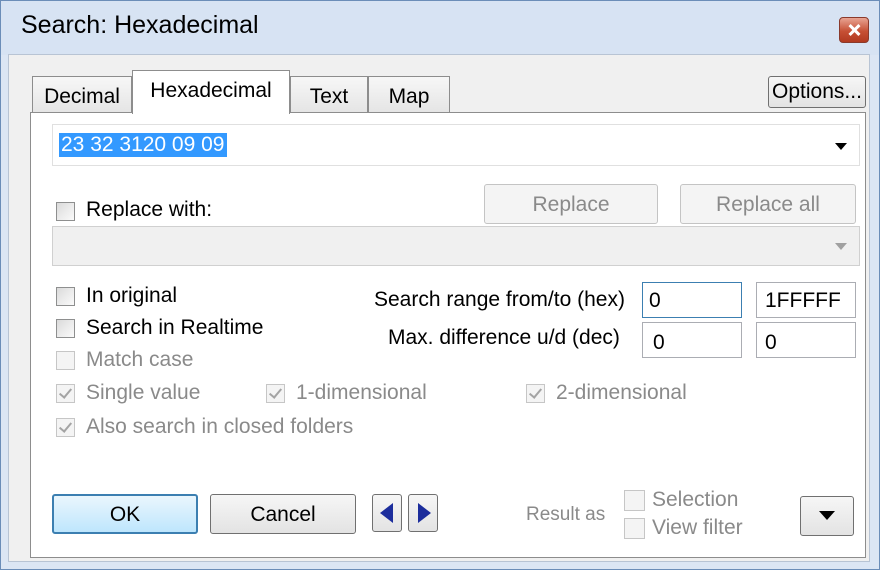 Image resolution: width=882 pixels, height=572 pixels. I want to click on search-input: 23 32 3120 09 09, so click(143, 145).